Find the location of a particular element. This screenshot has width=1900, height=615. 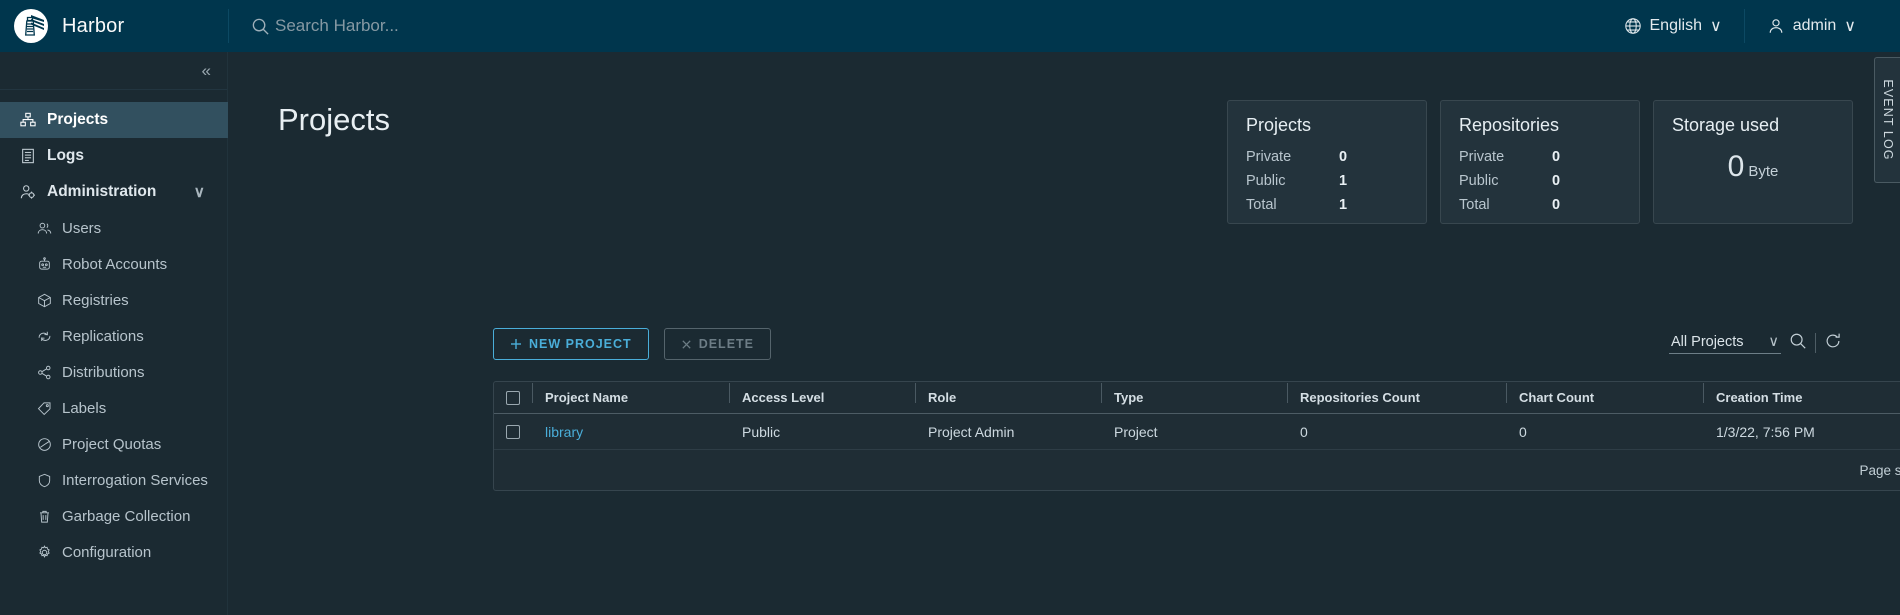

delete-button: DELETE is located at coordinates (717, 344).